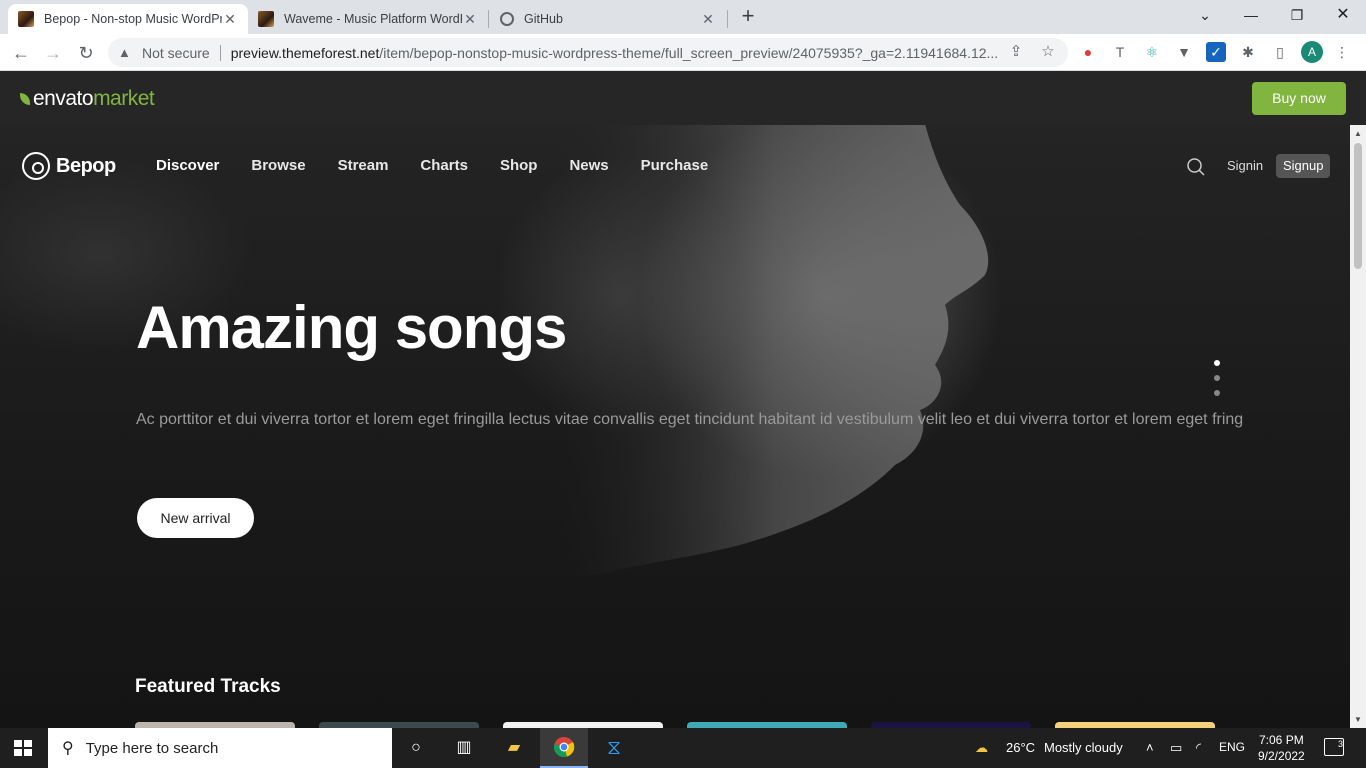 The image size is (1366, 768). I want to click on minimize-button: —, so click(1251, 15).